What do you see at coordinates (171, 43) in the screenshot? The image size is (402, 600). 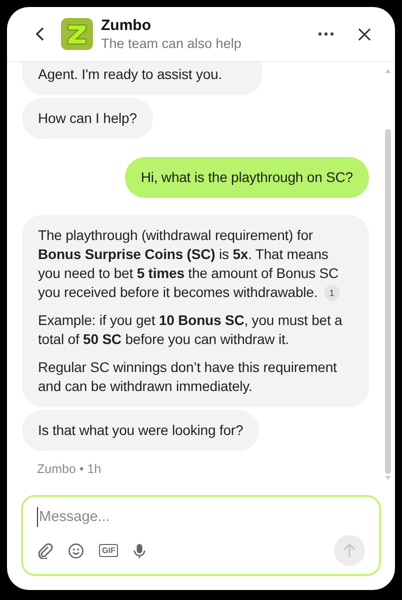 I see `agent-subtitle: The team can also help` at bounding box center [171, 43].